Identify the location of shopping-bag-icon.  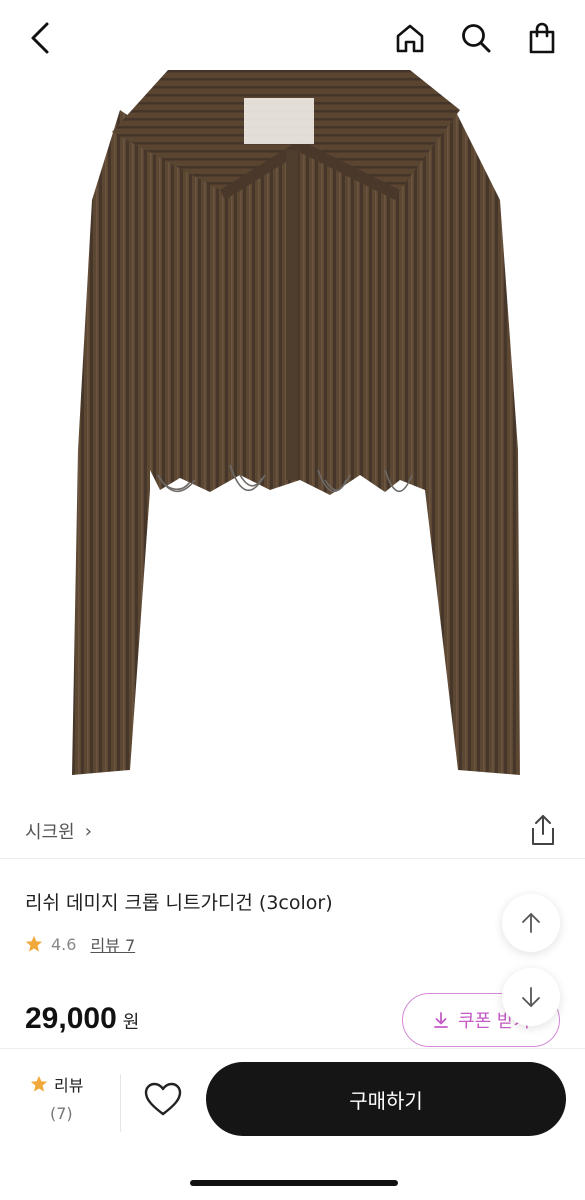
(542, 38).